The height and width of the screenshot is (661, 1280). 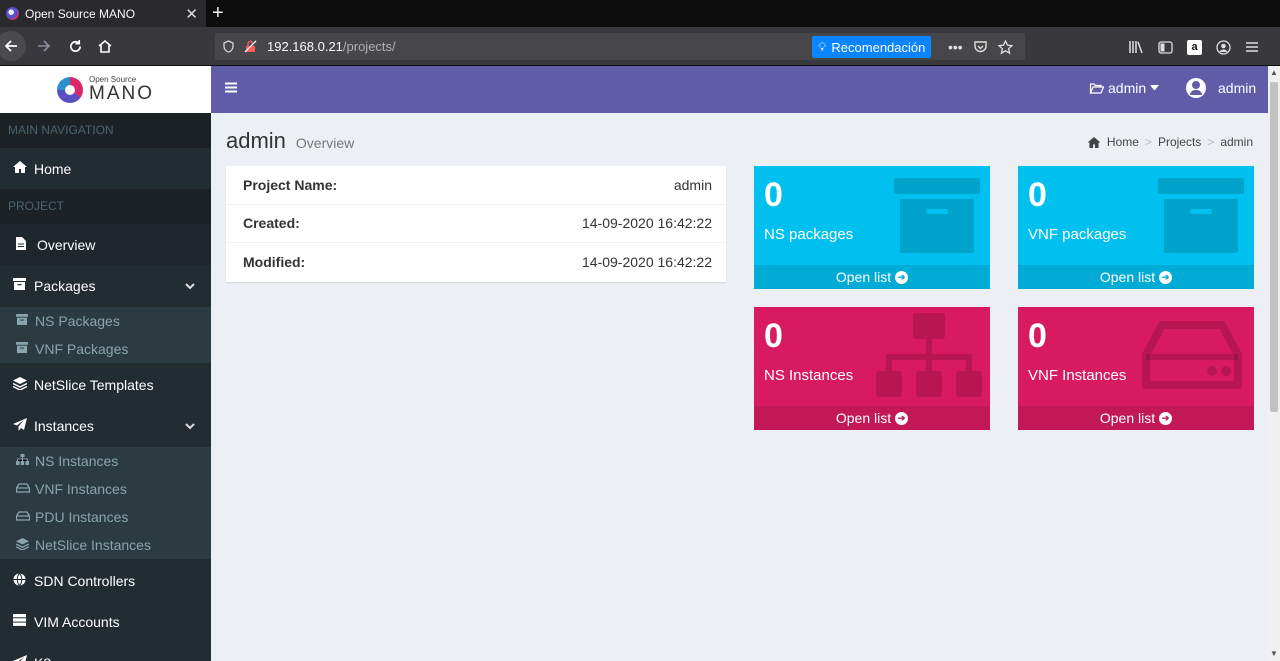 I want to click on page-scrollbar: ▲ ▼, so click(x=1274, y=363).